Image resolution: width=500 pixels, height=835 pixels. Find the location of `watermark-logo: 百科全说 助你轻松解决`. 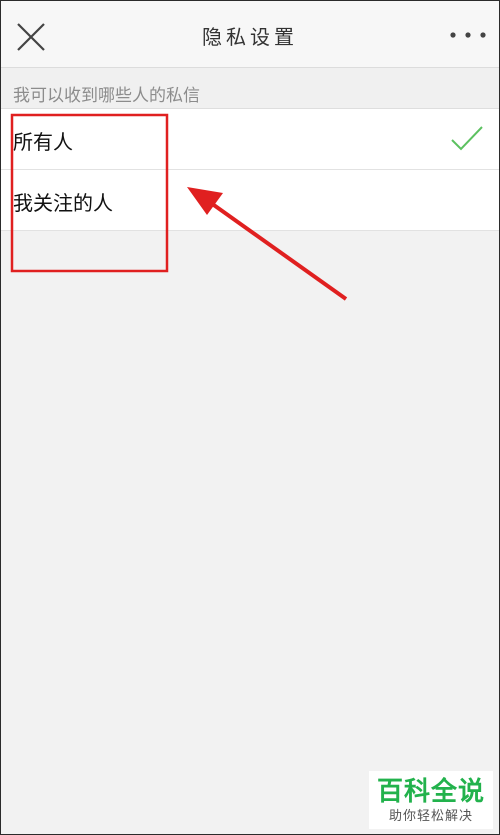

watermark-logo: 百科全说 助你轻松解决 is located at coordinates (431, 800).